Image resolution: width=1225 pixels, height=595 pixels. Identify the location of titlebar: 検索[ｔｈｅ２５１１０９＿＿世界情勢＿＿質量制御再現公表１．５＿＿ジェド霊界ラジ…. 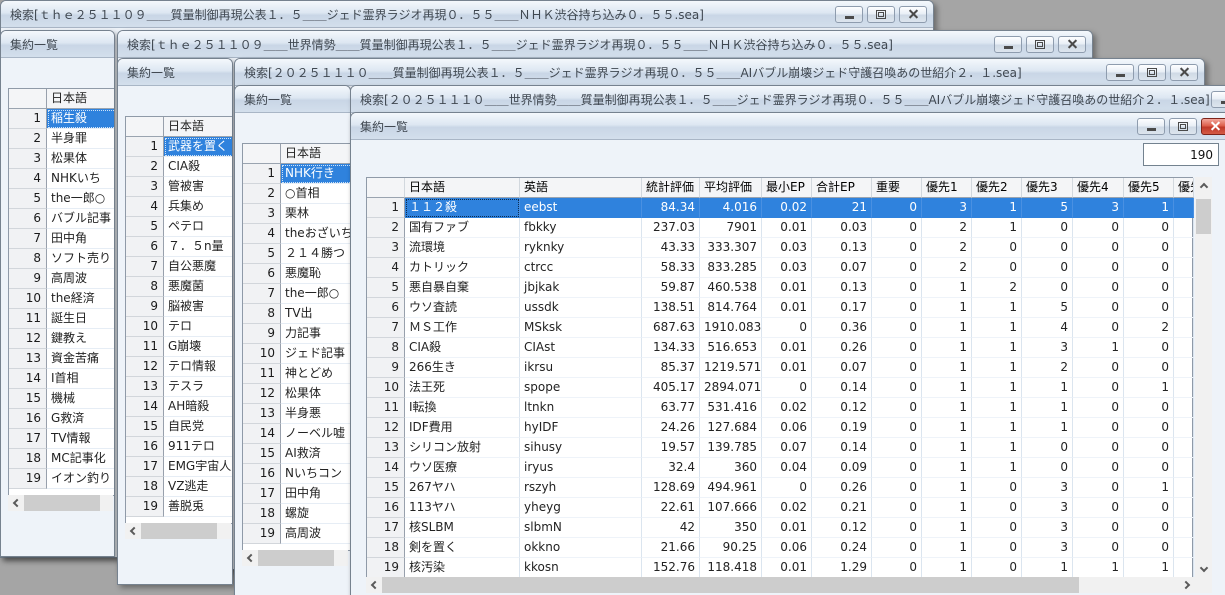
(605, 44).